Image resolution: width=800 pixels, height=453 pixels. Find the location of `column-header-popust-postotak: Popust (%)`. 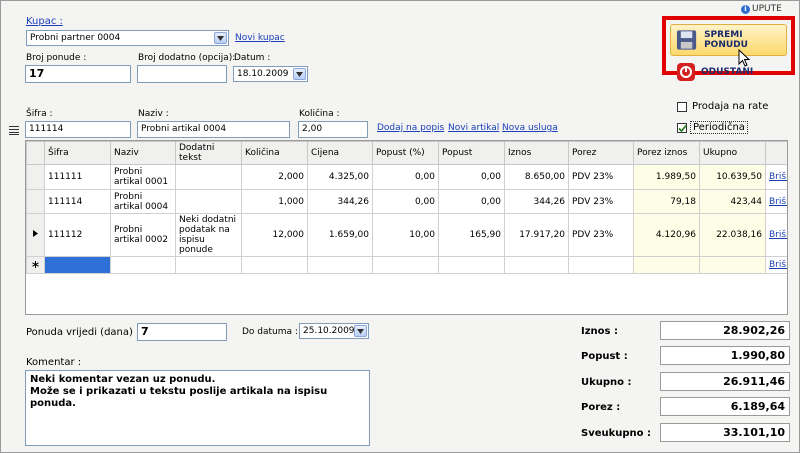

column-header-popust-postotak: Popust (%) is located at coordinates (405, 153).